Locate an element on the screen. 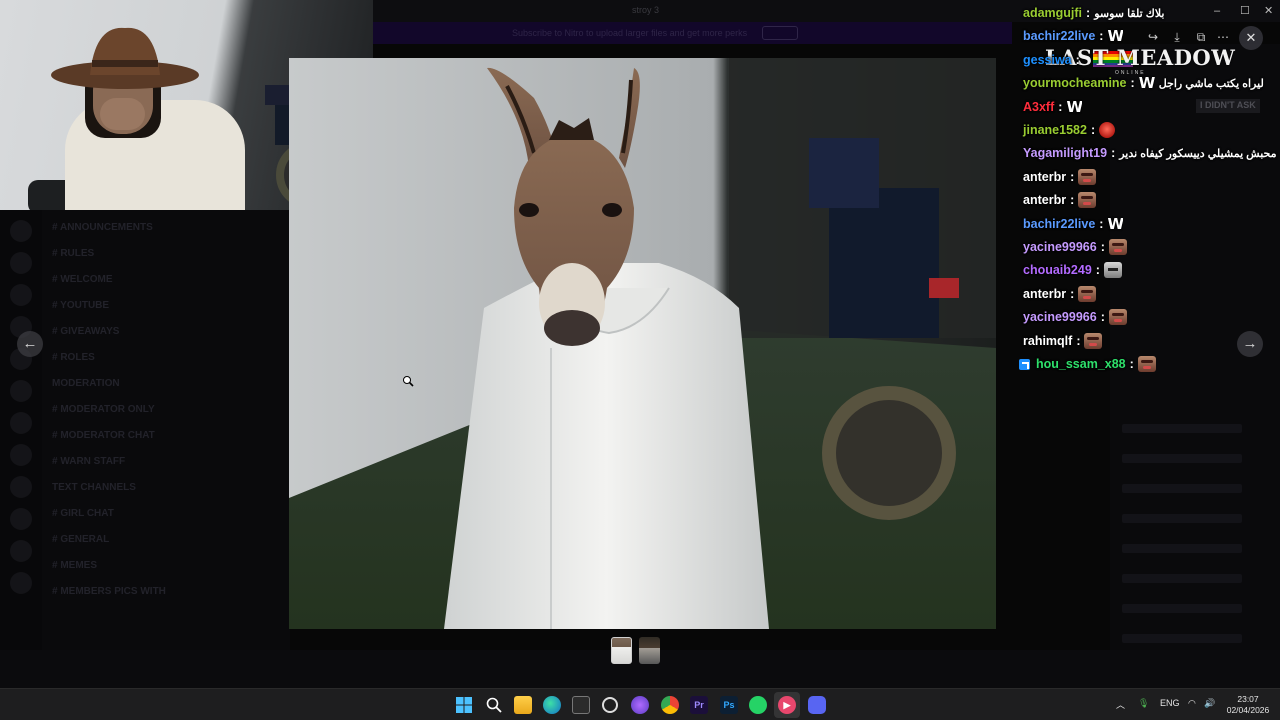  w-emote-icon: W is located at coordinates (1115, 223).